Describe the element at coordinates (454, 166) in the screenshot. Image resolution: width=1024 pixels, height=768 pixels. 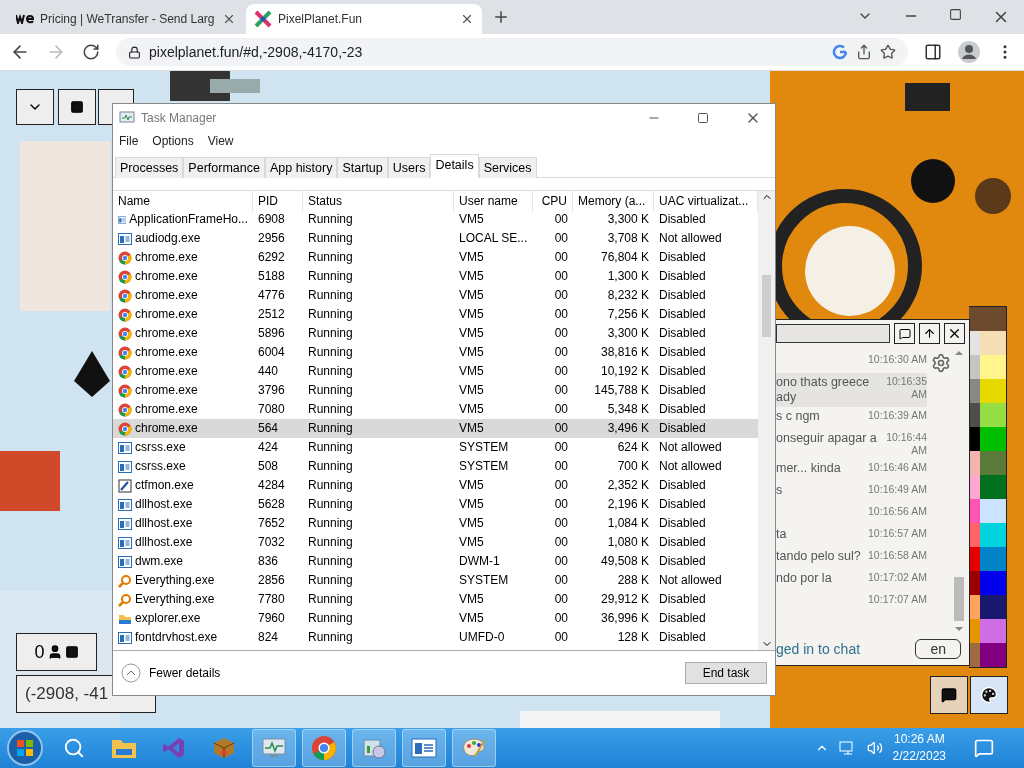
I see `tab: Details` at that location.